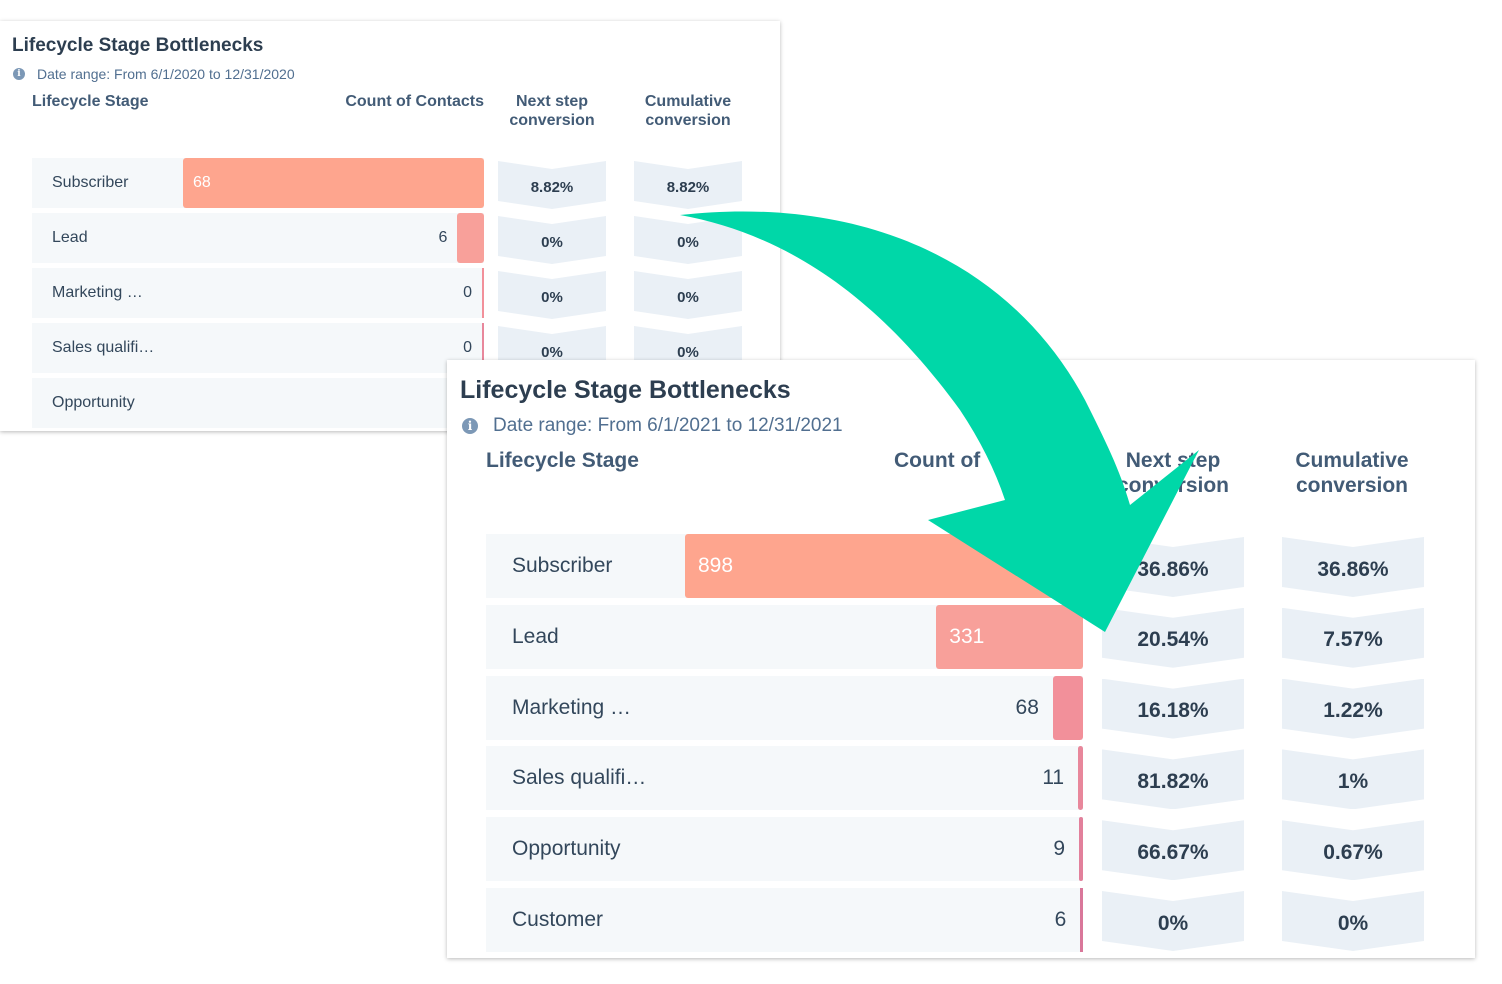 The image size is (1502, 984). I want to click on cumulative-conversion-chevron: 7.57%, so click(1353, 638).